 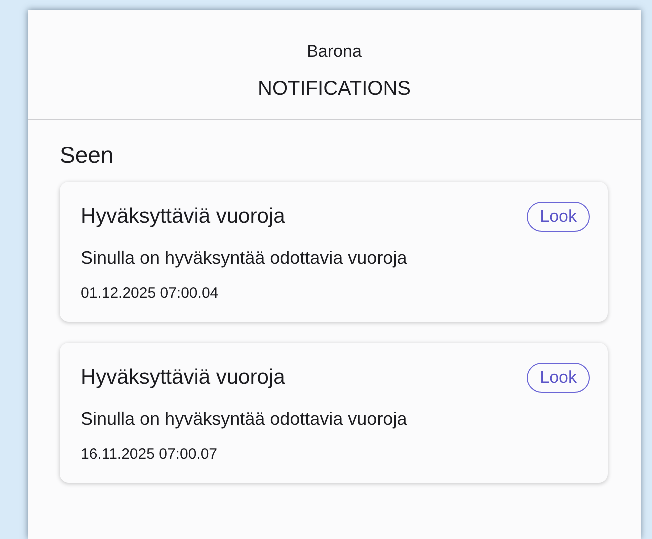 What do you see at coordinates (87, 155) in the screenshot?
I see `section-title: Seen` at bounding box center [87, 155].